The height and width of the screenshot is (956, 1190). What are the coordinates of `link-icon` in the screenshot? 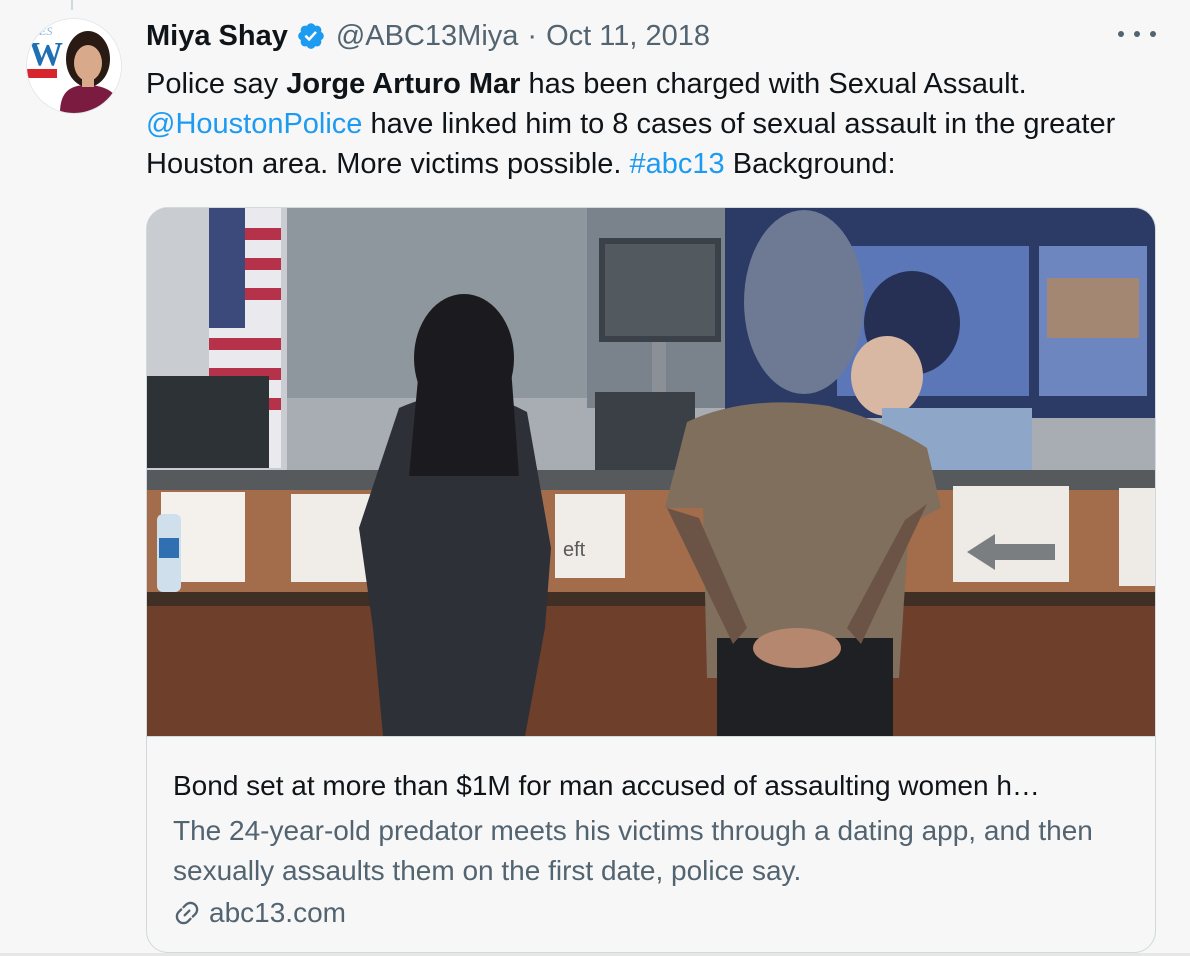 It's located at (187, 913).